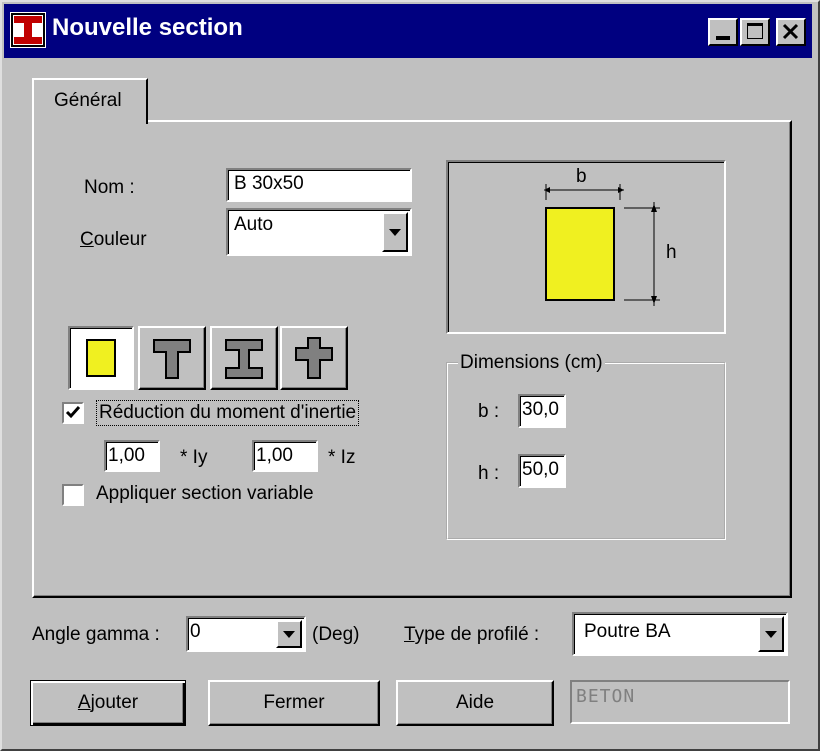 This screenshot has width=820, height=751. I want to click on dim-h-value: 50,0, so click(540, 469).